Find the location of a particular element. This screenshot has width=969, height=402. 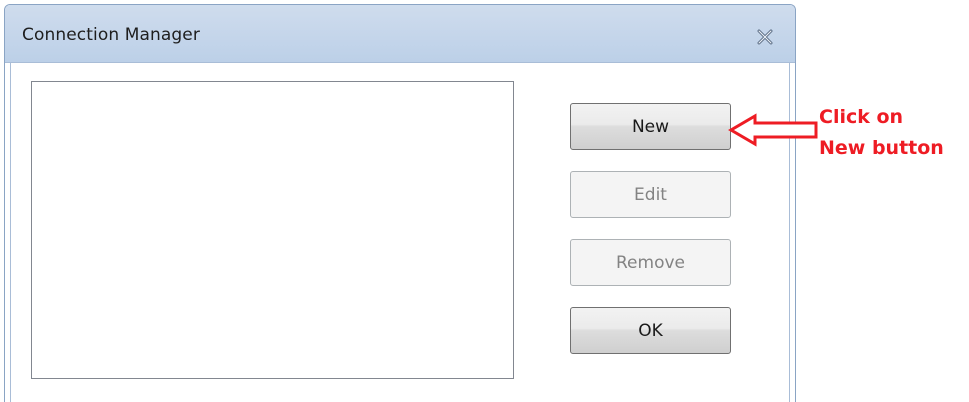

annotation-line-2: New button is located at coordinates (881, 148).